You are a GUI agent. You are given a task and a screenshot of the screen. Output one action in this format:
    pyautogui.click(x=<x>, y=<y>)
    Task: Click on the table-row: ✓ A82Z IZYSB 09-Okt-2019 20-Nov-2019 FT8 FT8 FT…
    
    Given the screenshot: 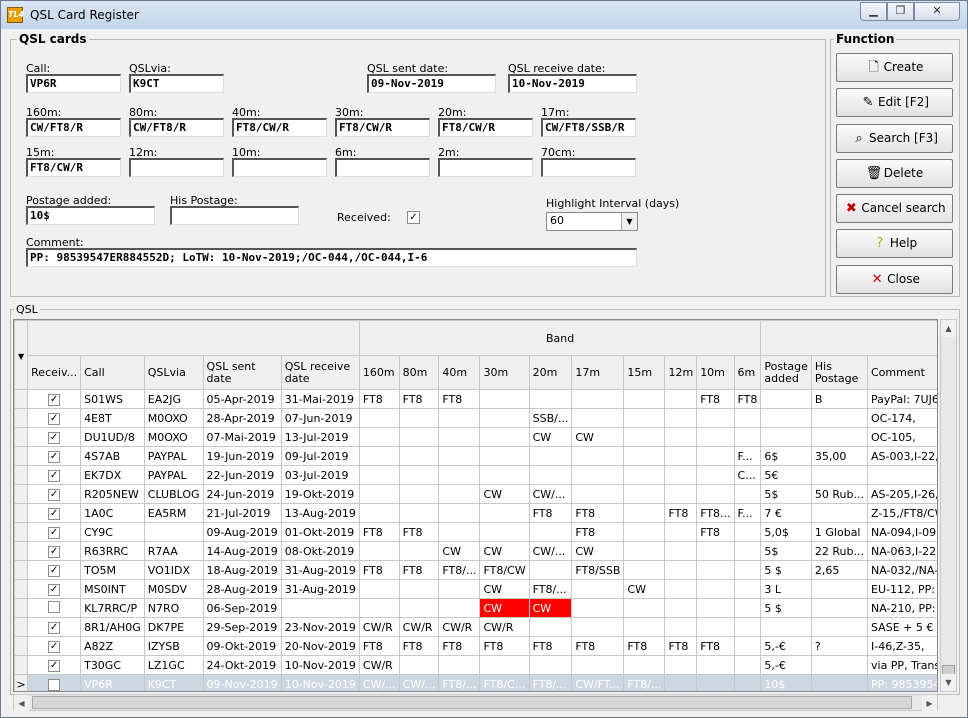 What is the action you would take?
    pyautogui.click(x=475, y=646)
    